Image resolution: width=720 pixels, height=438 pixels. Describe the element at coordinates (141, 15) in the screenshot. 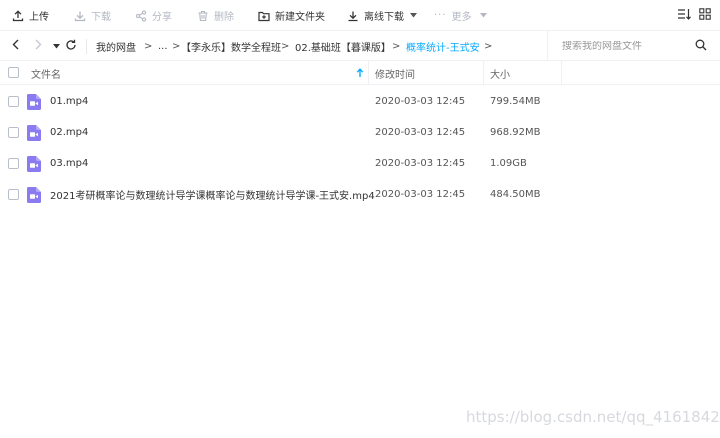

I see `share-icon` at that location.